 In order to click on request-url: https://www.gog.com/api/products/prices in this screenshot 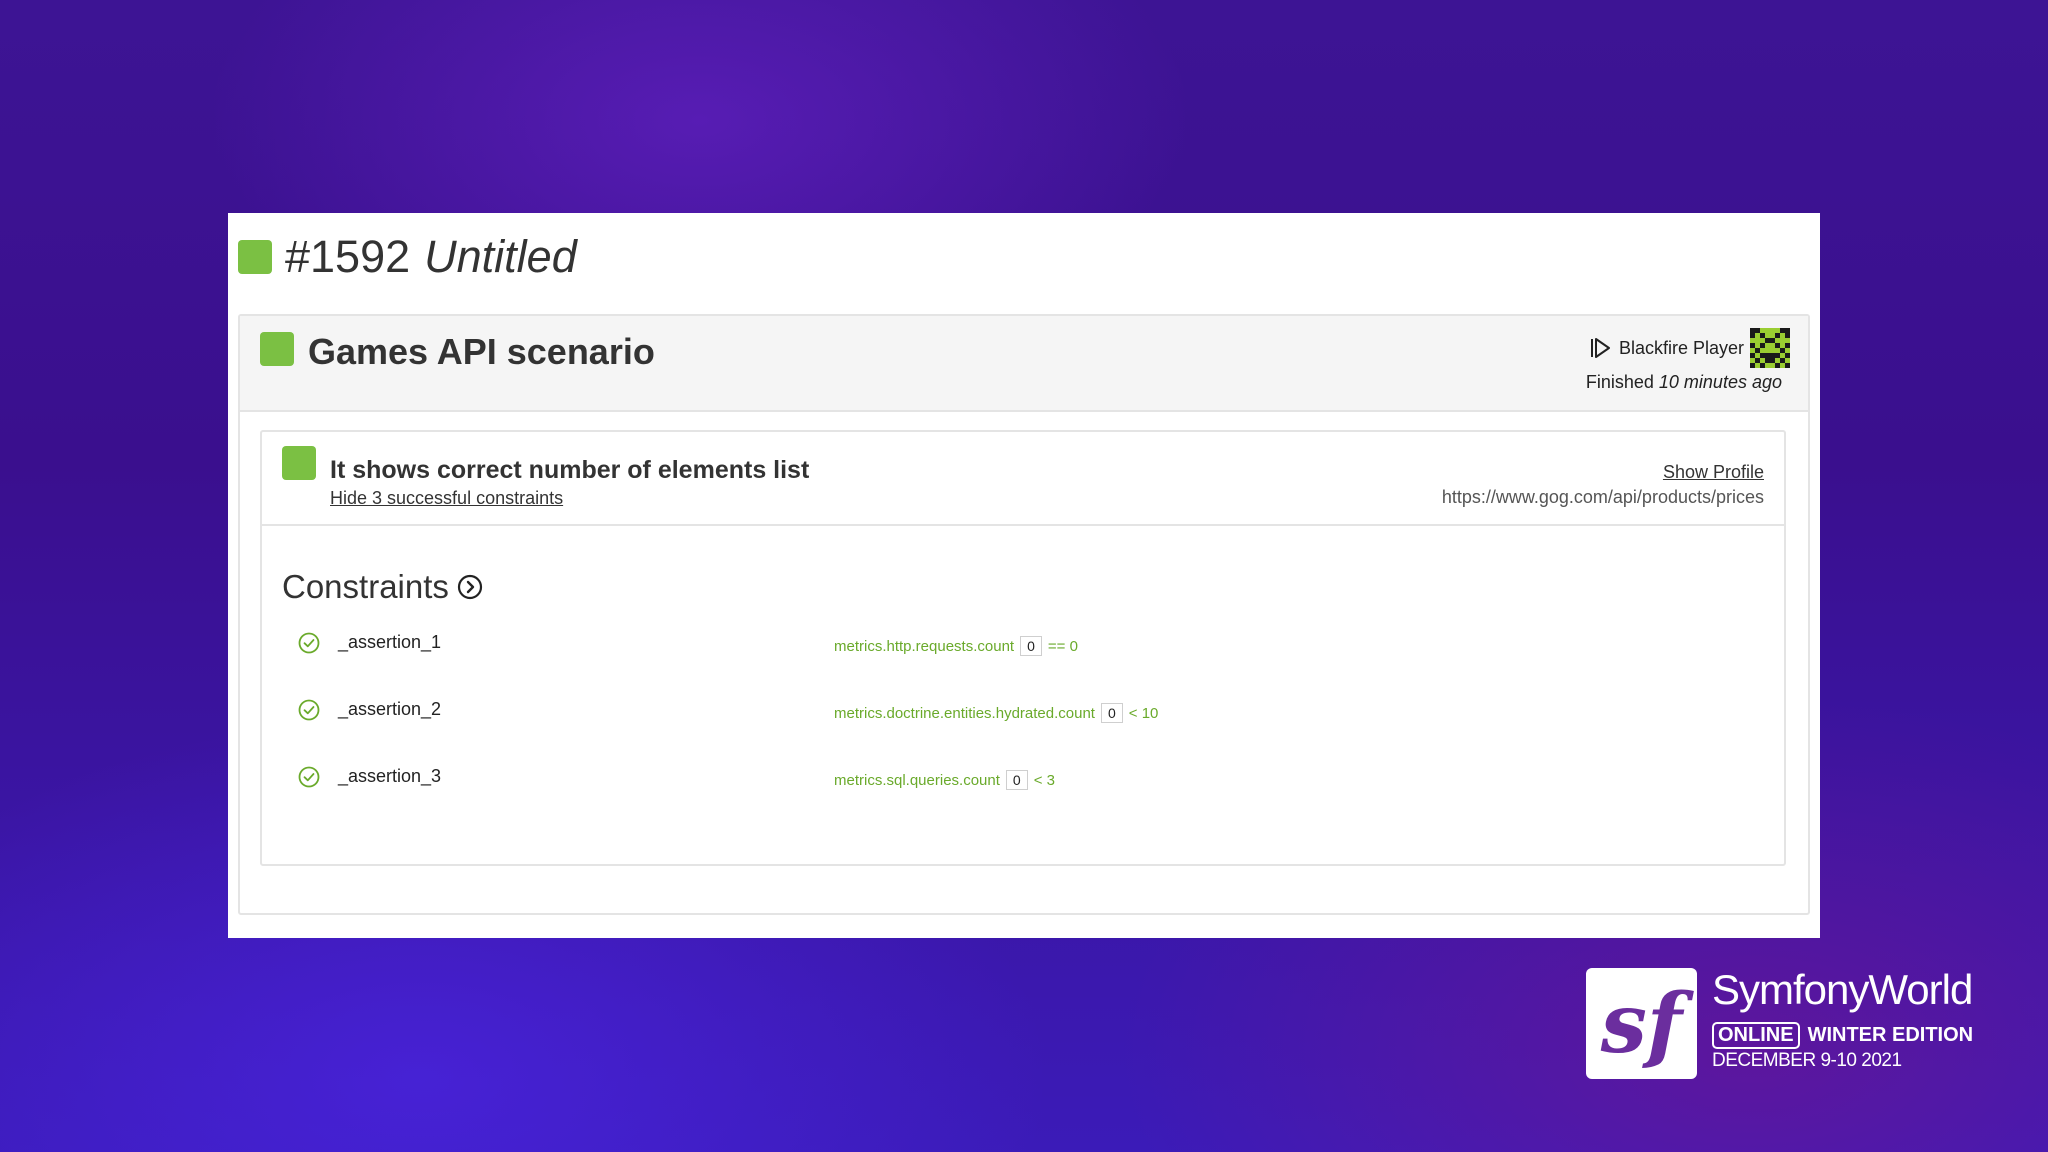, I will do `click(1602, 497)`.